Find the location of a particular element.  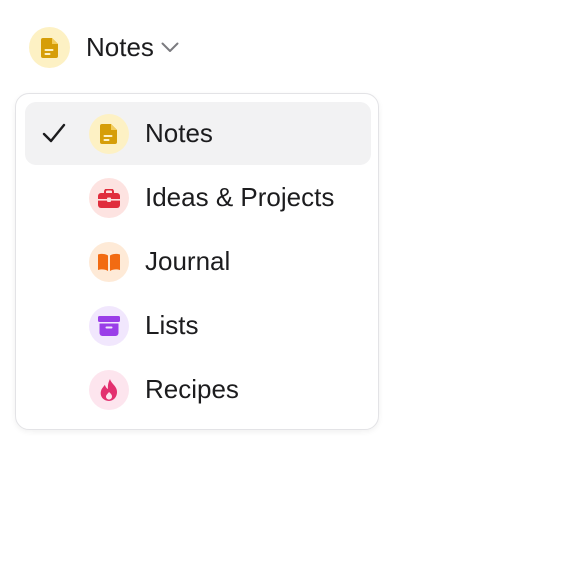

menu-item-label: Ideas & Projects is located at coordinates (240, 197).